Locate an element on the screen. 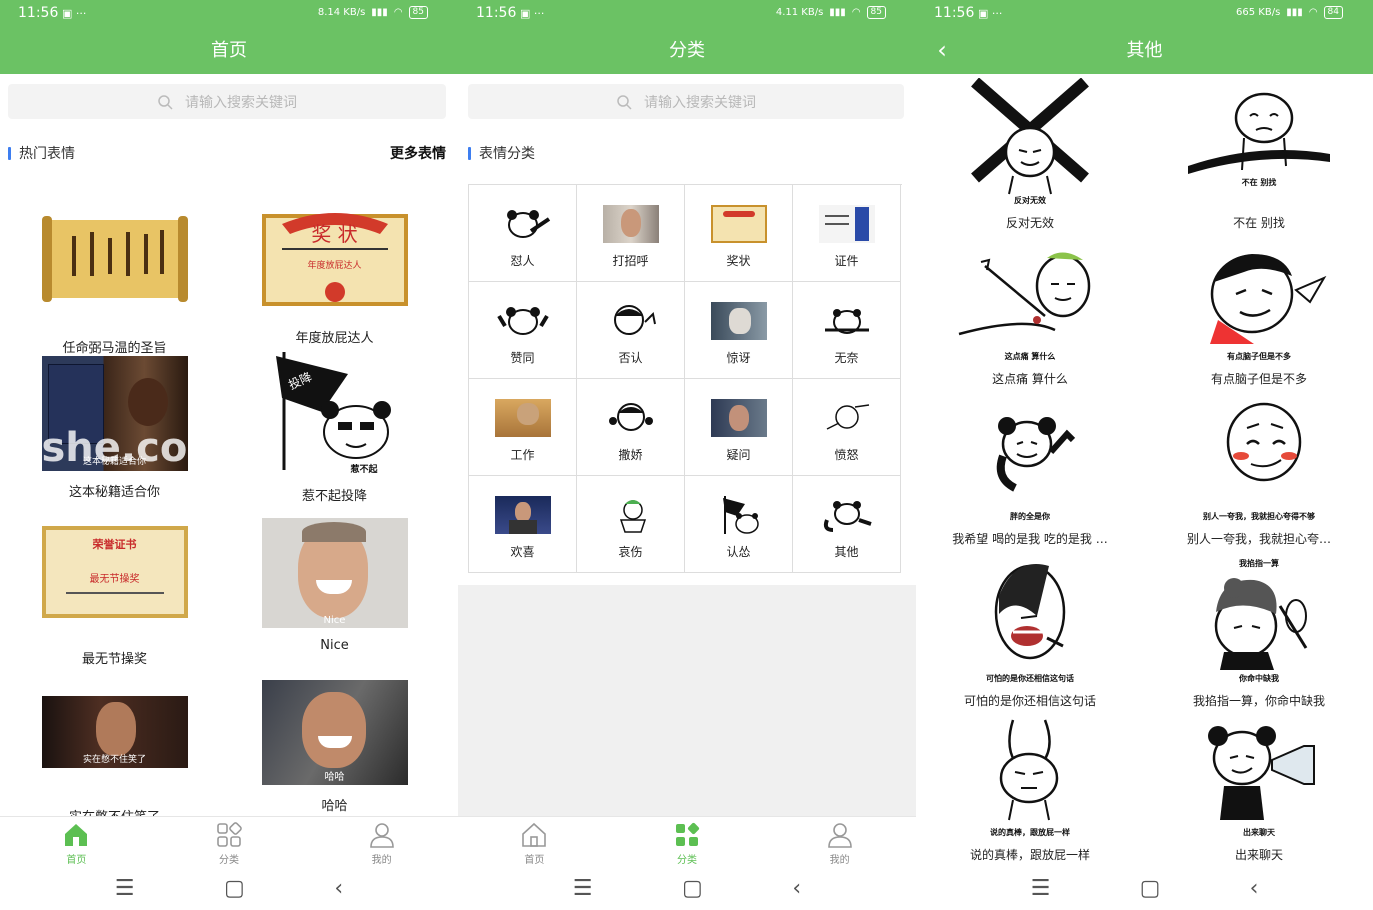  category-cell: 其他 is located at coordinates (847, 524).